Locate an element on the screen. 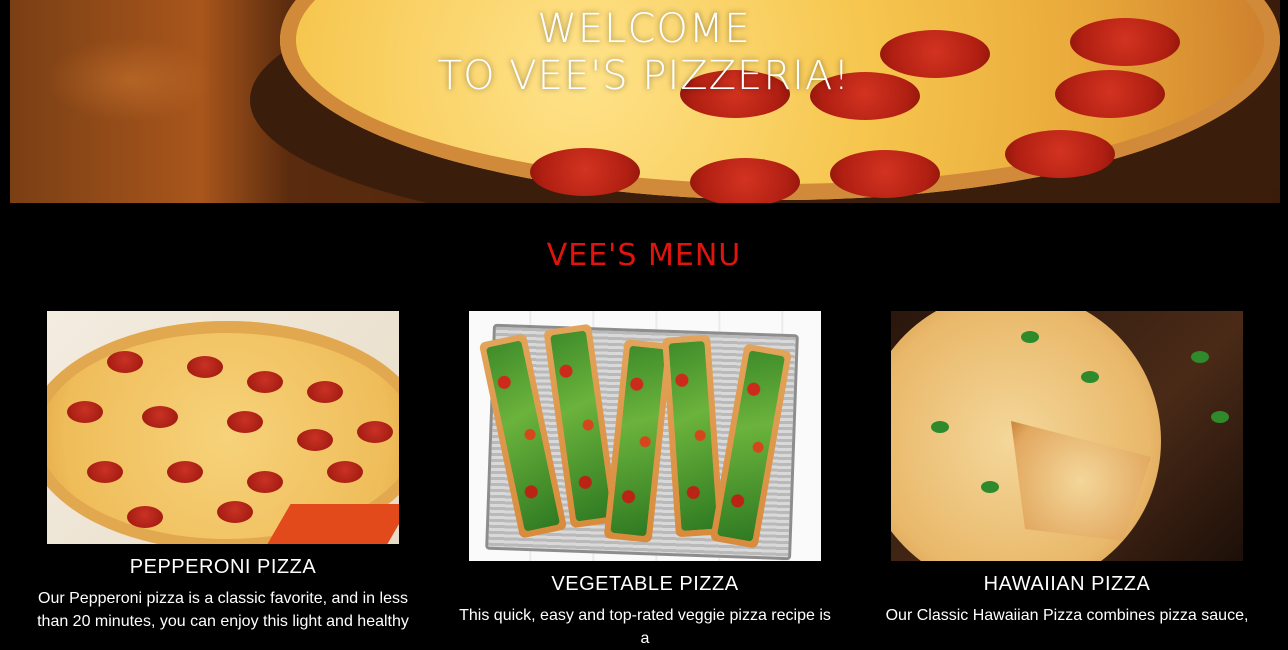  pepperoni-pizza-image is located at coordinates (223, 427).